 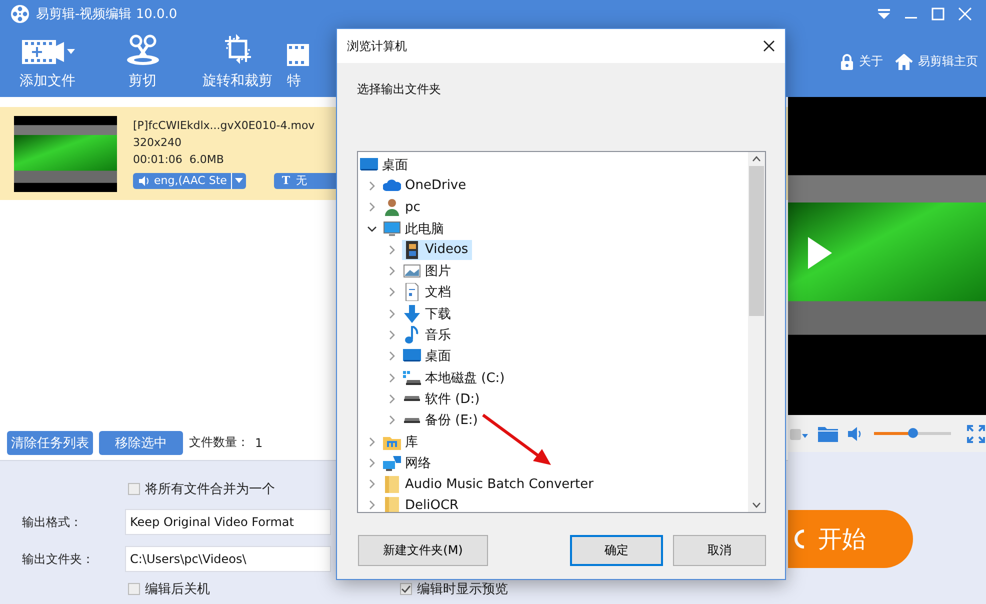 What do you see at coordinates (422, 503) in the screenshot?
I see `folder-tree-item: DeliOCR` at bounding box center [422, 503].